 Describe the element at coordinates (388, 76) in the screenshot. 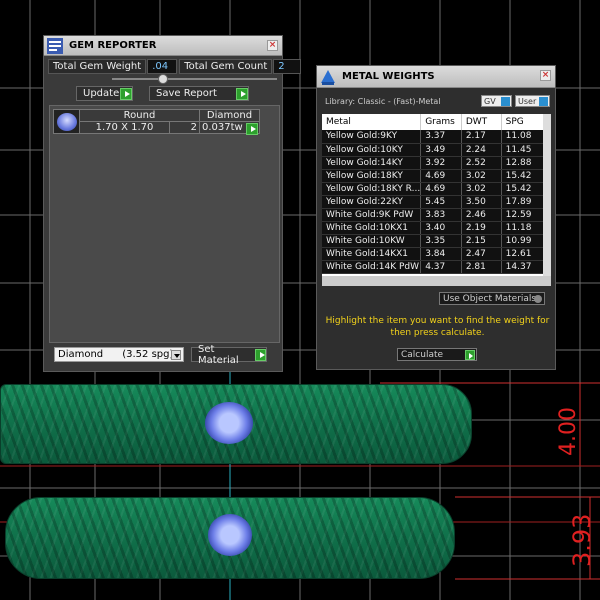

I see `metal-weights-title: METAL WEIGHTS` at that location.